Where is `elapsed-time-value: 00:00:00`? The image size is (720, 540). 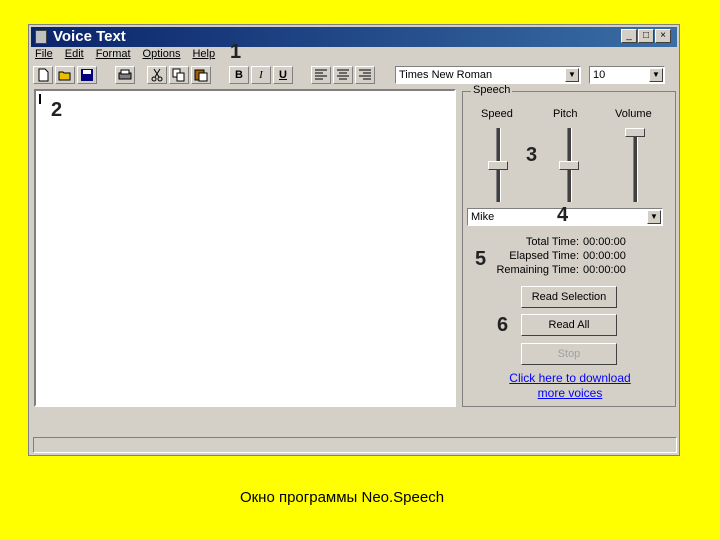
elapsed-time-value: 00:00:00 is located at coordinates (604, 256).